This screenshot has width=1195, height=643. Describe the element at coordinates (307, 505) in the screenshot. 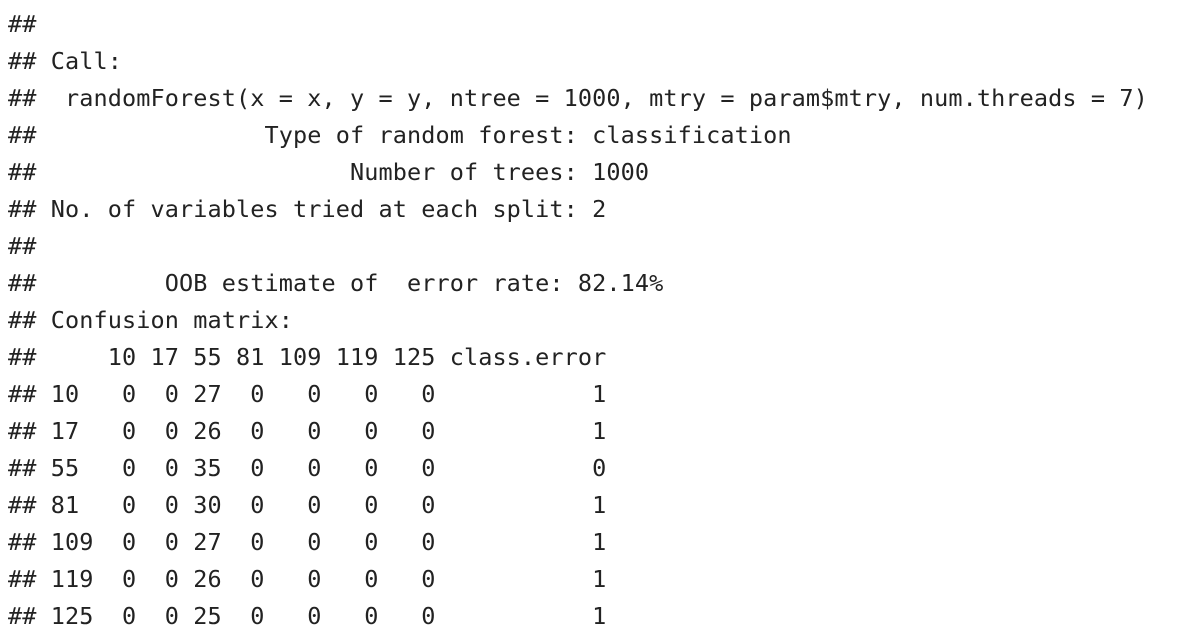

I see `confusion-row: ## 81 0 0 30 0 0 0 0 1` at that location.